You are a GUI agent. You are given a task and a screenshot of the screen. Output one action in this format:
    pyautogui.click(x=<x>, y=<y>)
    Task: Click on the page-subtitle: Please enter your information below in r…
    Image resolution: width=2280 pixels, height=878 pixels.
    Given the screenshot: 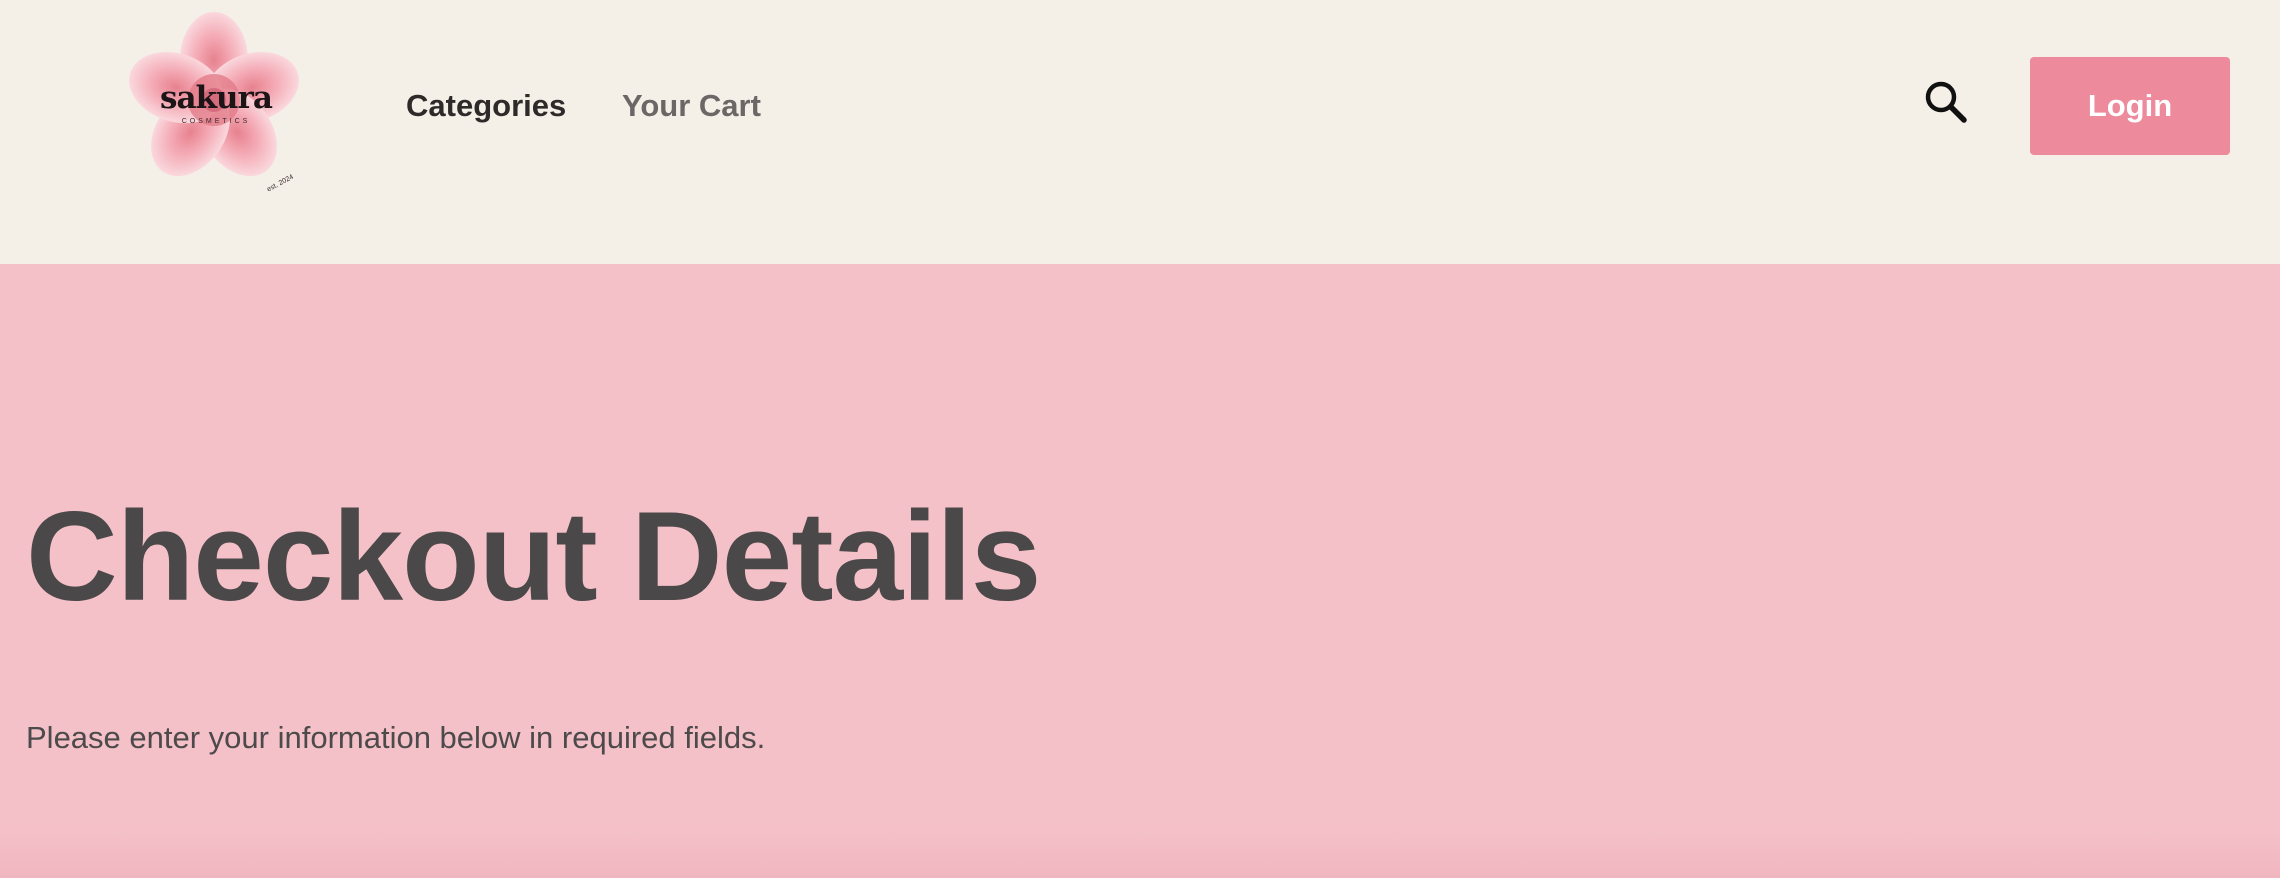 What is the action you would take?
    pyautogui.click(x=396, y=737)
    